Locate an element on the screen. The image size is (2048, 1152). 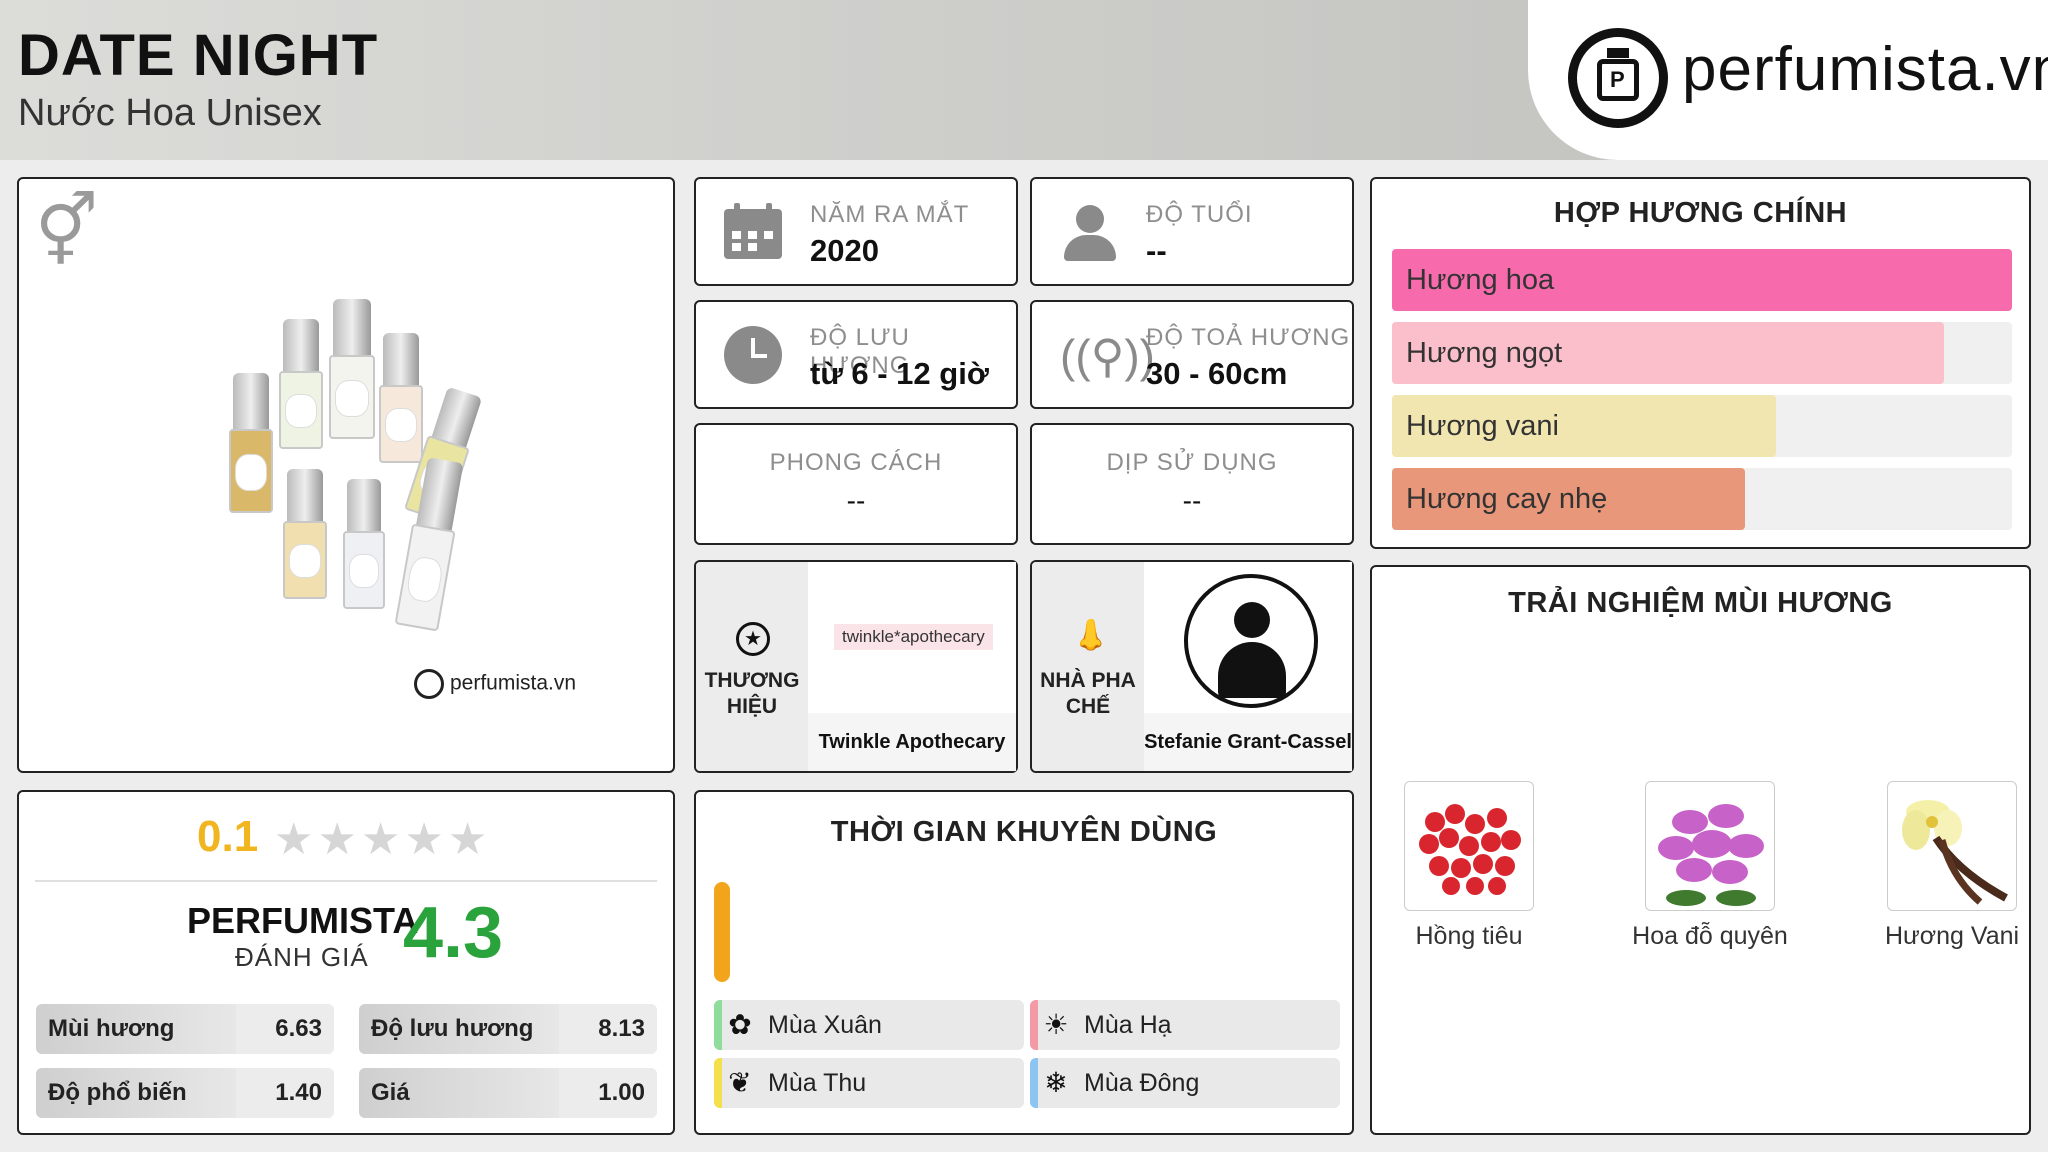
accord-bar: Hương ngọt is located at coordinates (1702, 353).